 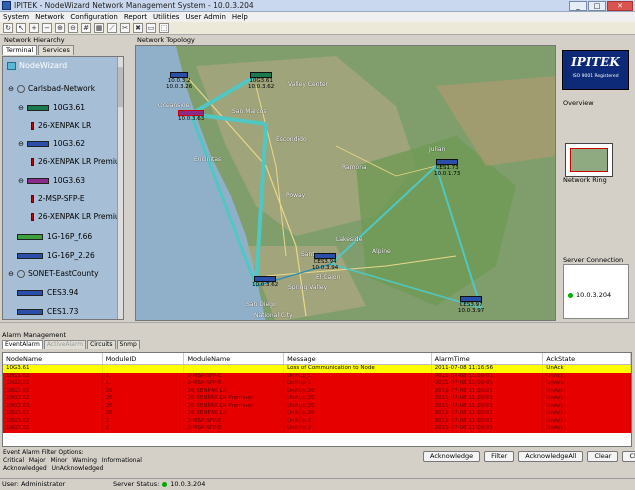 What do you see at coordinates (620, 6) in the screenshot?
I see `close-button: ✕` at bounding box center [620, 6].